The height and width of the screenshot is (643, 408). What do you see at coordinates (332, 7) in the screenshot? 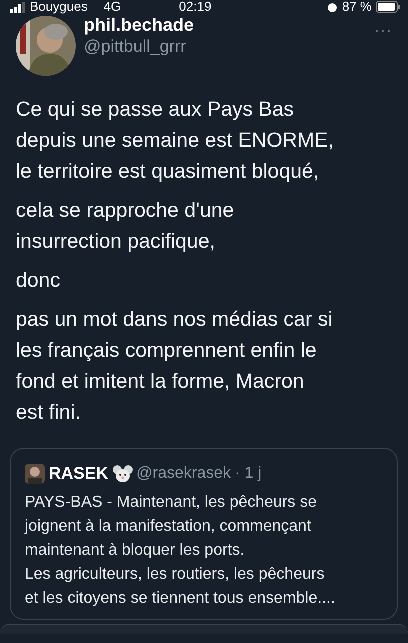
I see `alarm-icon` at bounding box center [332, 7].